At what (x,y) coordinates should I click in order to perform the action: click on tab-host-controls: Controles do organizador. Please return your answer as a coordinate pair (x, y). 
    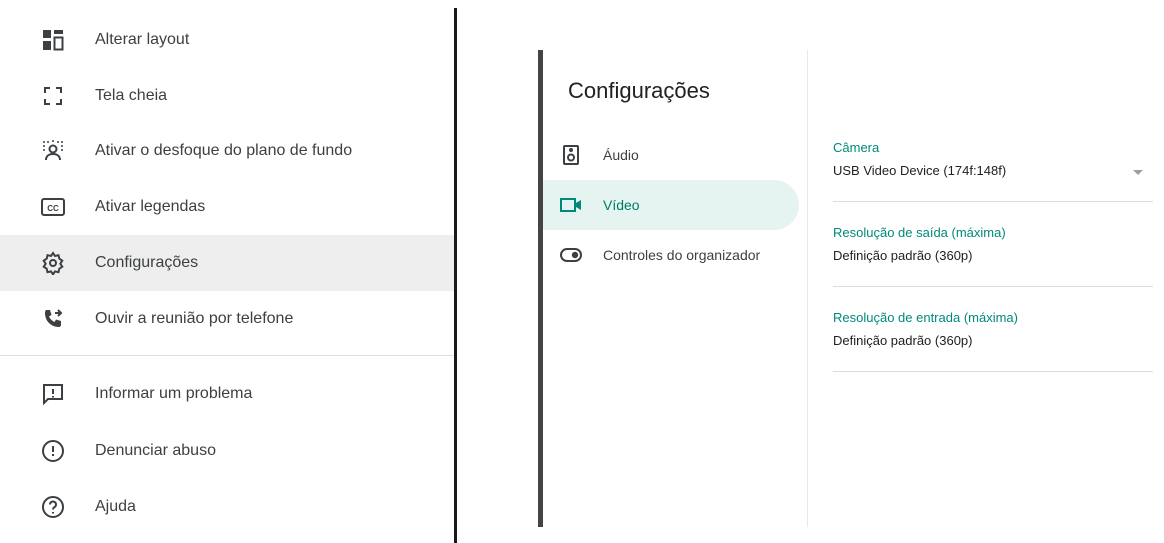
    Looking at the image, I should click on (671, 255).